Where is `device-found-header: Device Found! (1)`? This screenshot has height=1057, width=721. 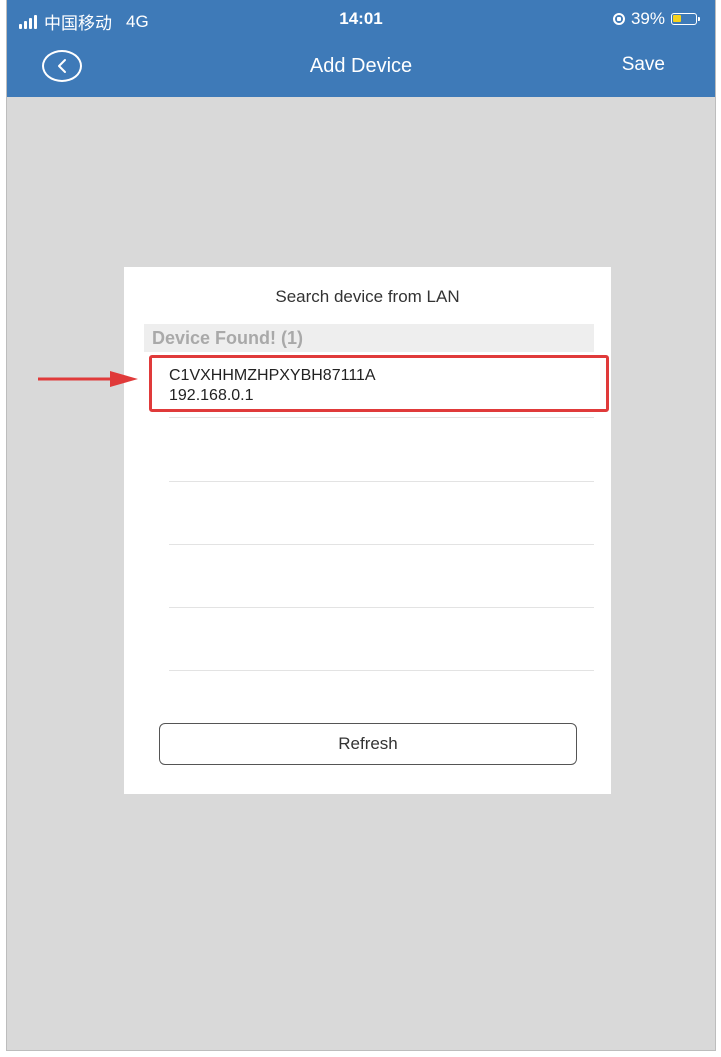
device-found-header: Device Found! (1) is located at coordinates (369, 338).